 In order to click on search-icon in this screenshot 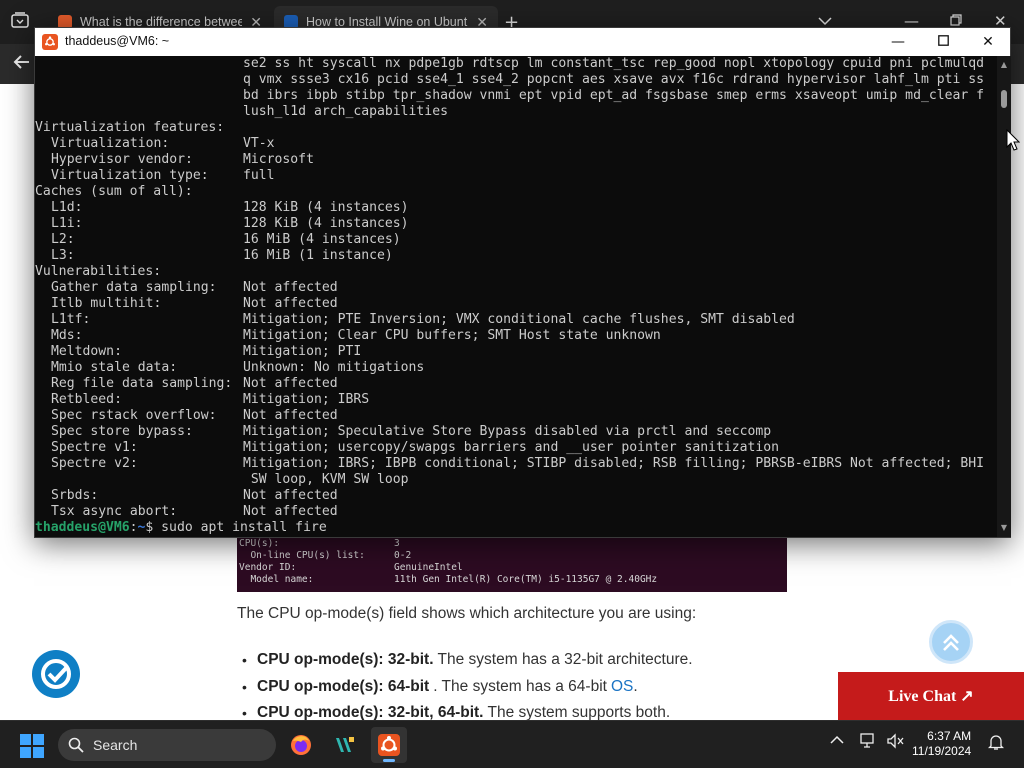, I will do `click(76, 745)`.